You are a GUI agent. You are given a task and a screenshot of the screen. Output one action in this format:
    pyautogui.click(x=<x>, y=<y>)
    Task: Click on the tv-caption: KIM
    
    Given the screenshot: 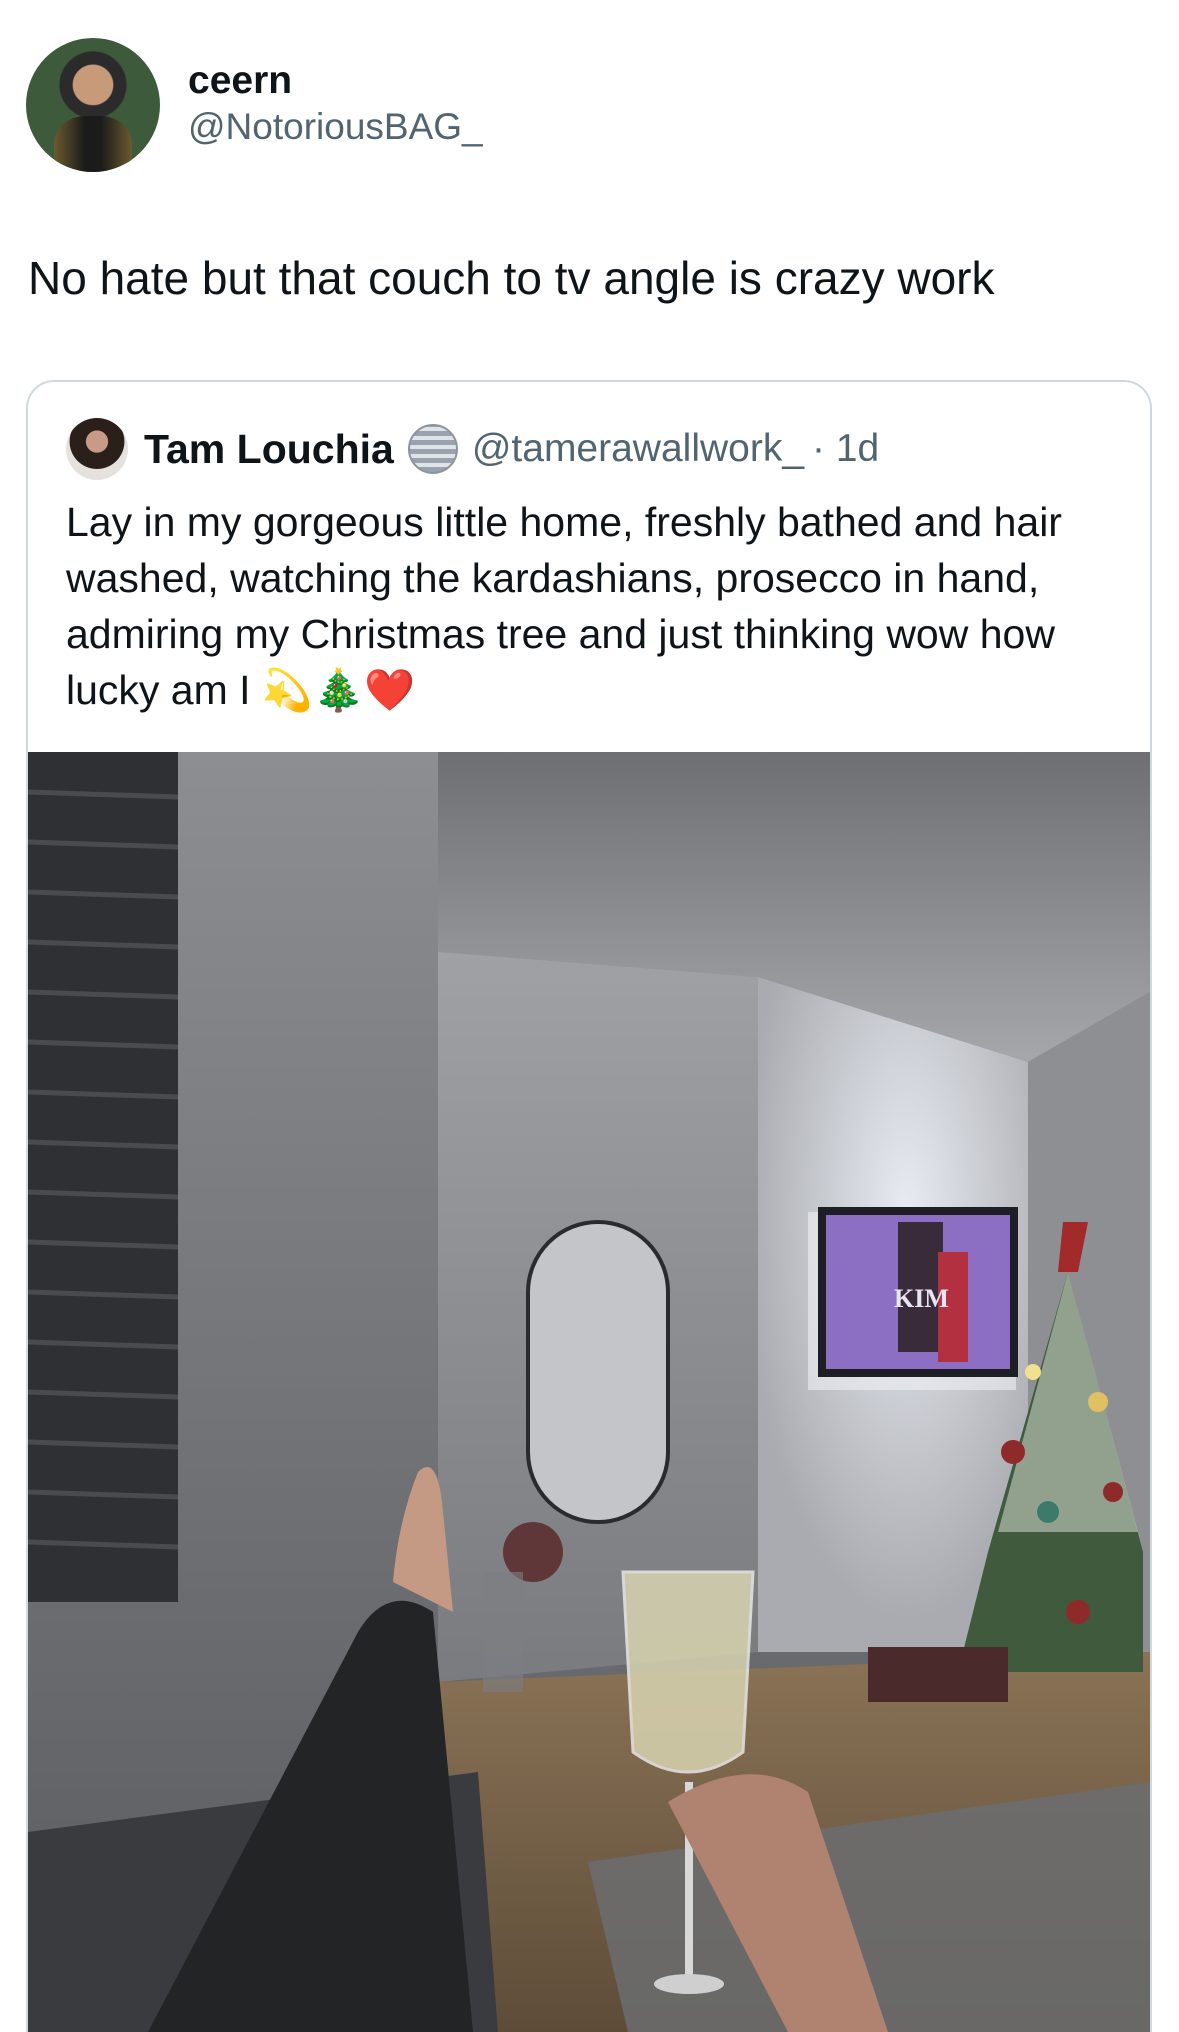 What is the action you would take?
    pyautogui.click(x=921, y=1298)
    